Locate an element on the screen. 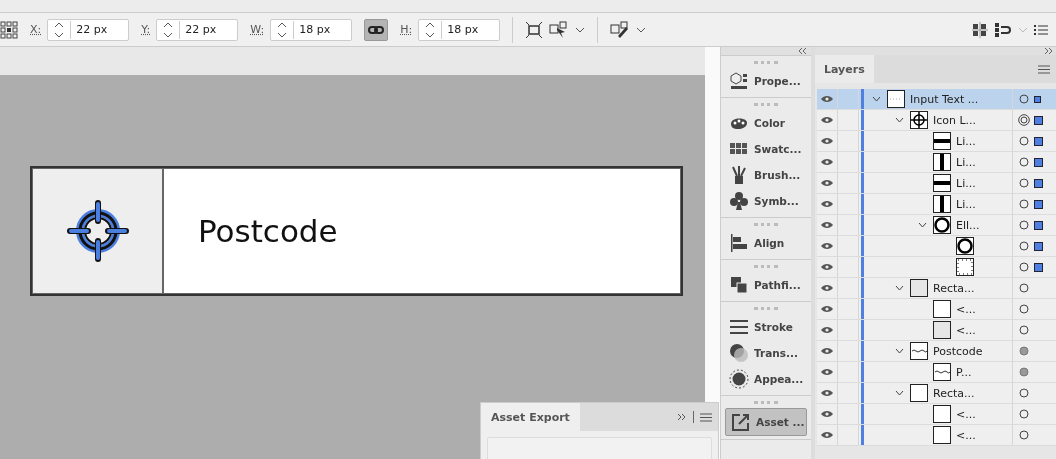 The image size is (1056, 459). reference-point-icon is located at coordinates (9, 29).